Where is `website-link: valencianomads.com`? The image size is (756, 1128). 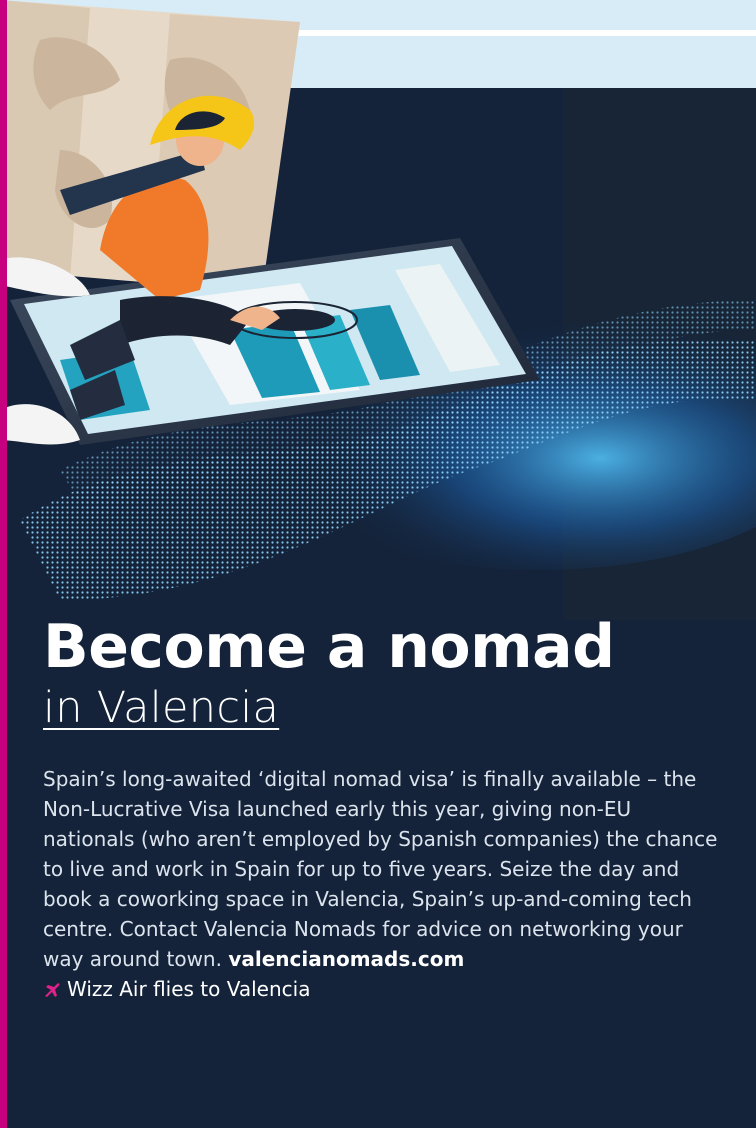 website-link: valencianomads.com is located at coordinates (346, 959).